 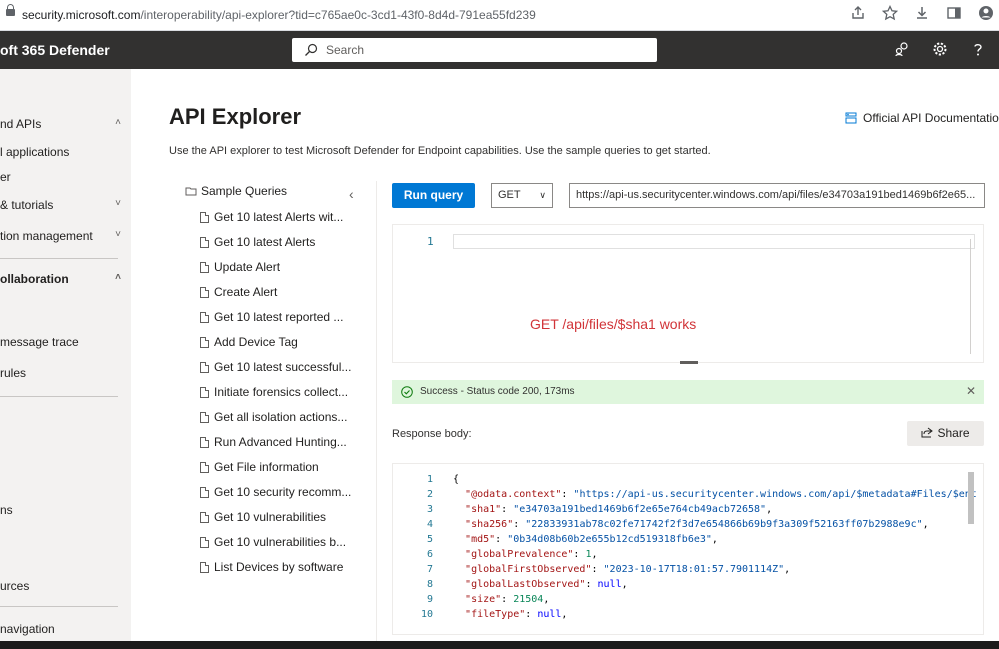 I want to click on nav-item-label: & tutorials, so click(x=27, y=205).